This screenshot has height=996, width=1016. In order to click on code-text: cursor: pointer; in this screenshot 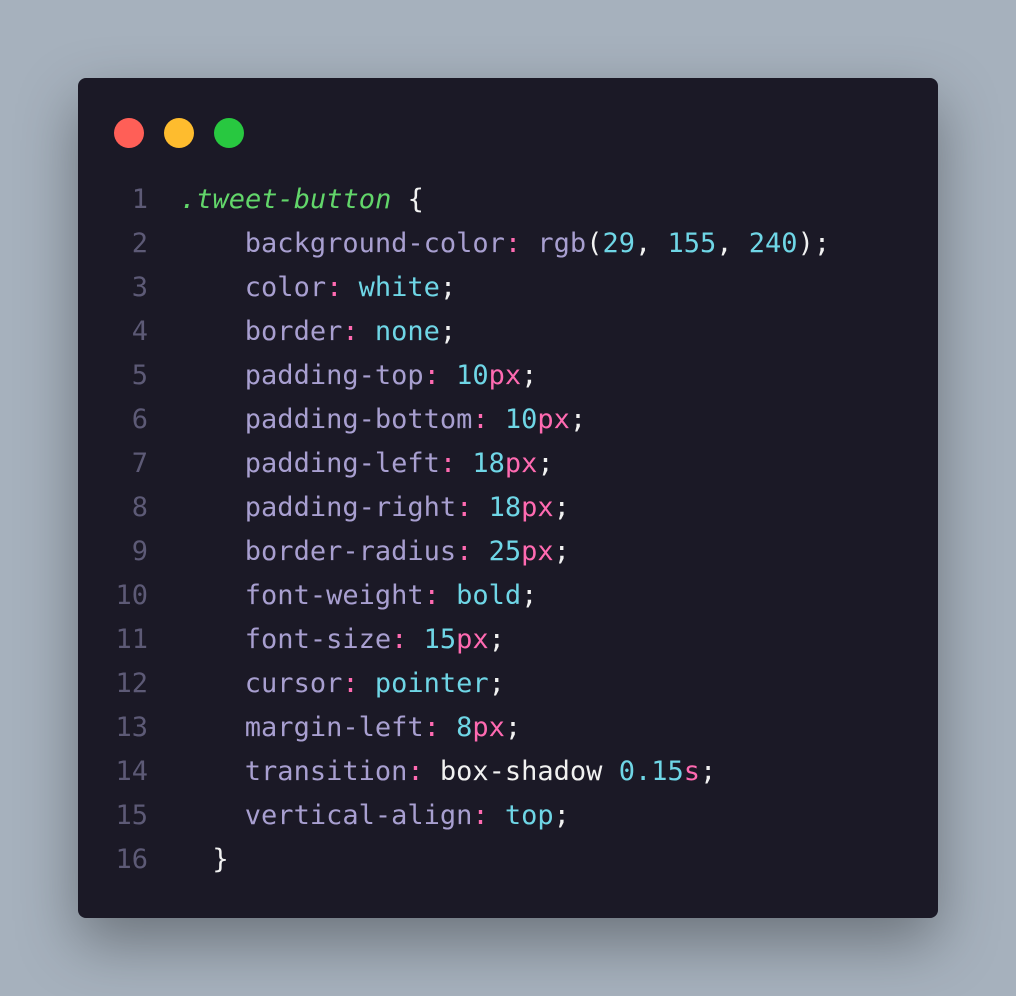, I will do `click(342, 684)`.